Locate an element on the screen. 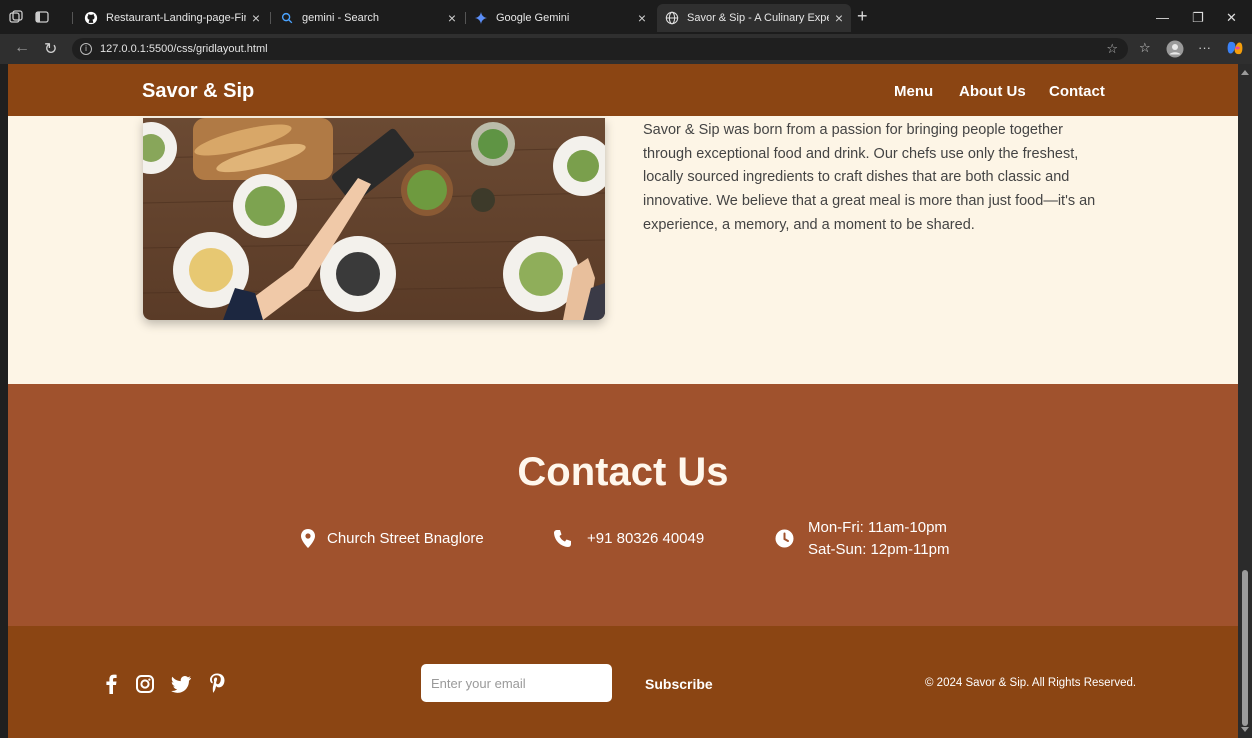 This screenshot has height=738, width=1252. back-icon: ← is located at coordinates (22, 48).